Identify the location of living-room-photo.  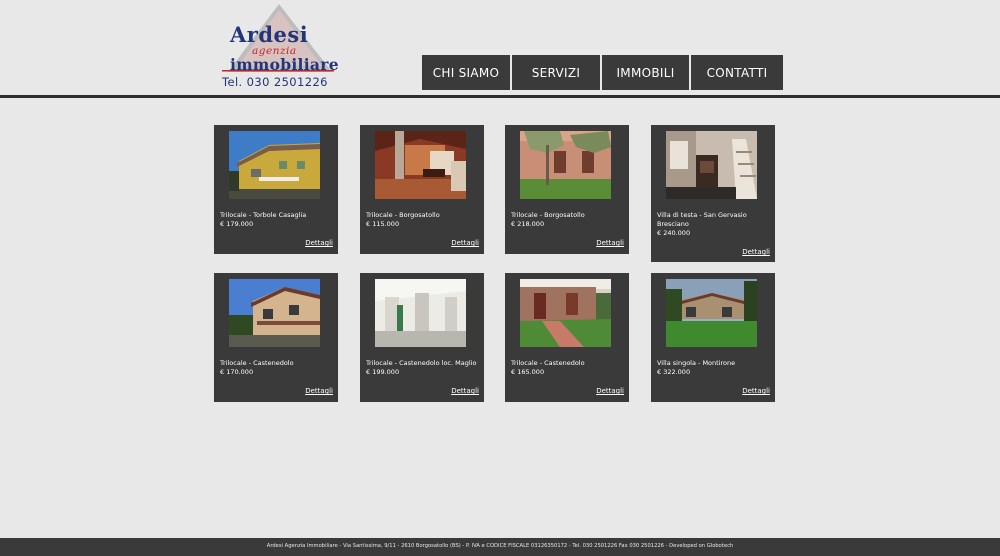
(420, 165).